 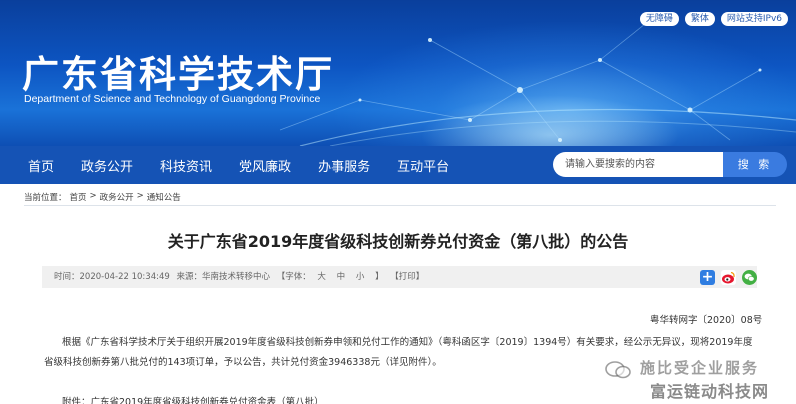 What do you see at coordinates (223, 277) in the screenshot?
I see `article-source: 来源：华南技术转移中心` at bounding box center [223, 277].